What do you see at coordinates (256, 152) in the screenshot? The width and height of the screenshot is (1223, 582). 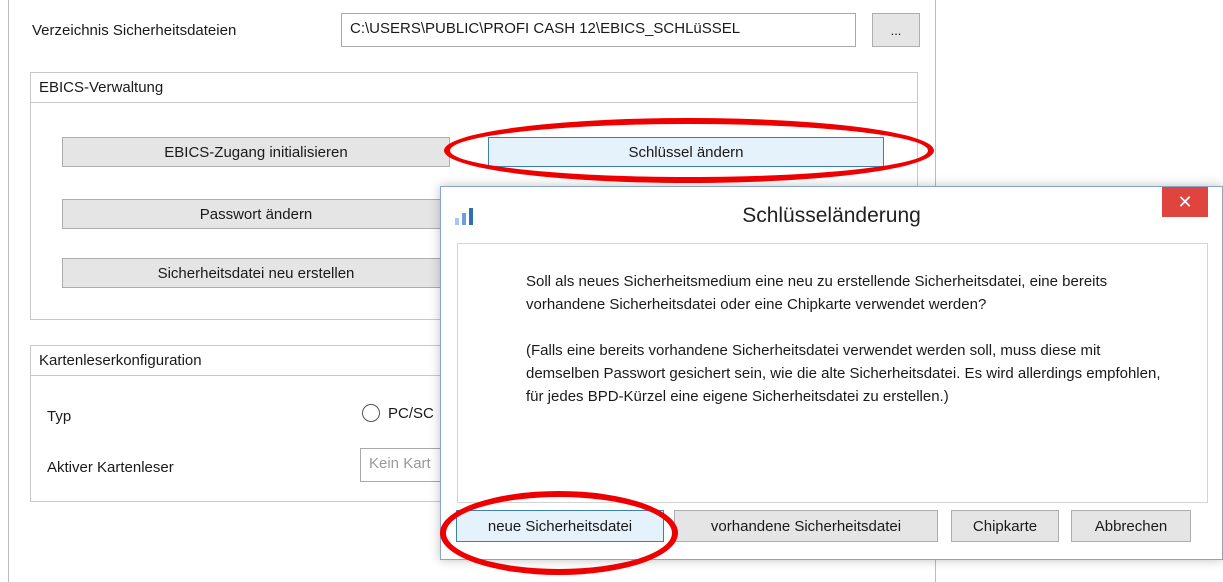 I see `ebics-init-button: EBICS-Zugang initialisieren` at bounding box center [256, 152].